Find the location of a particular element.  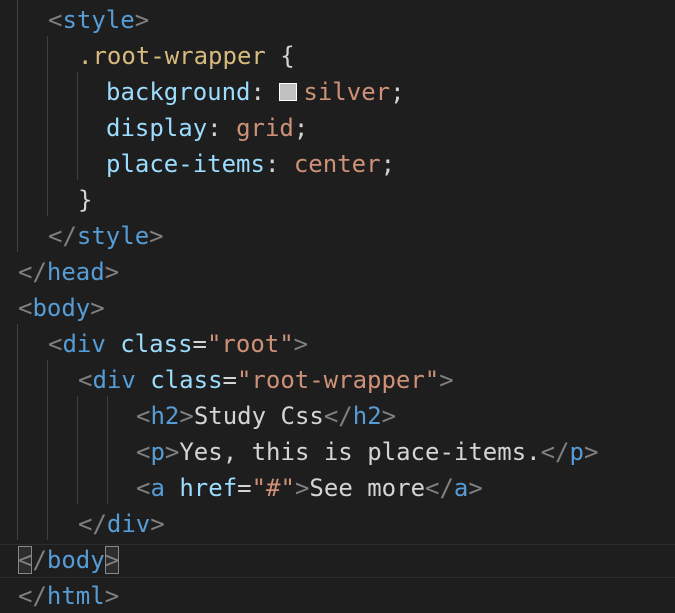

code-token: silver is located at coordinates (347, 92).